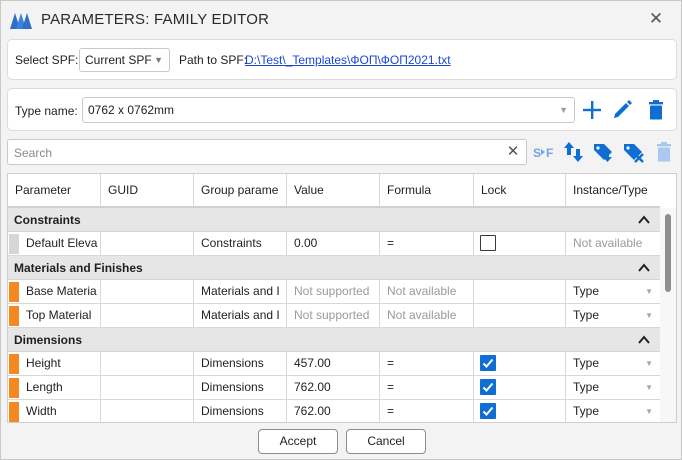 The width and height of the screenshot is (682, 460). I want to click on delete-icon, so click(656, 110).